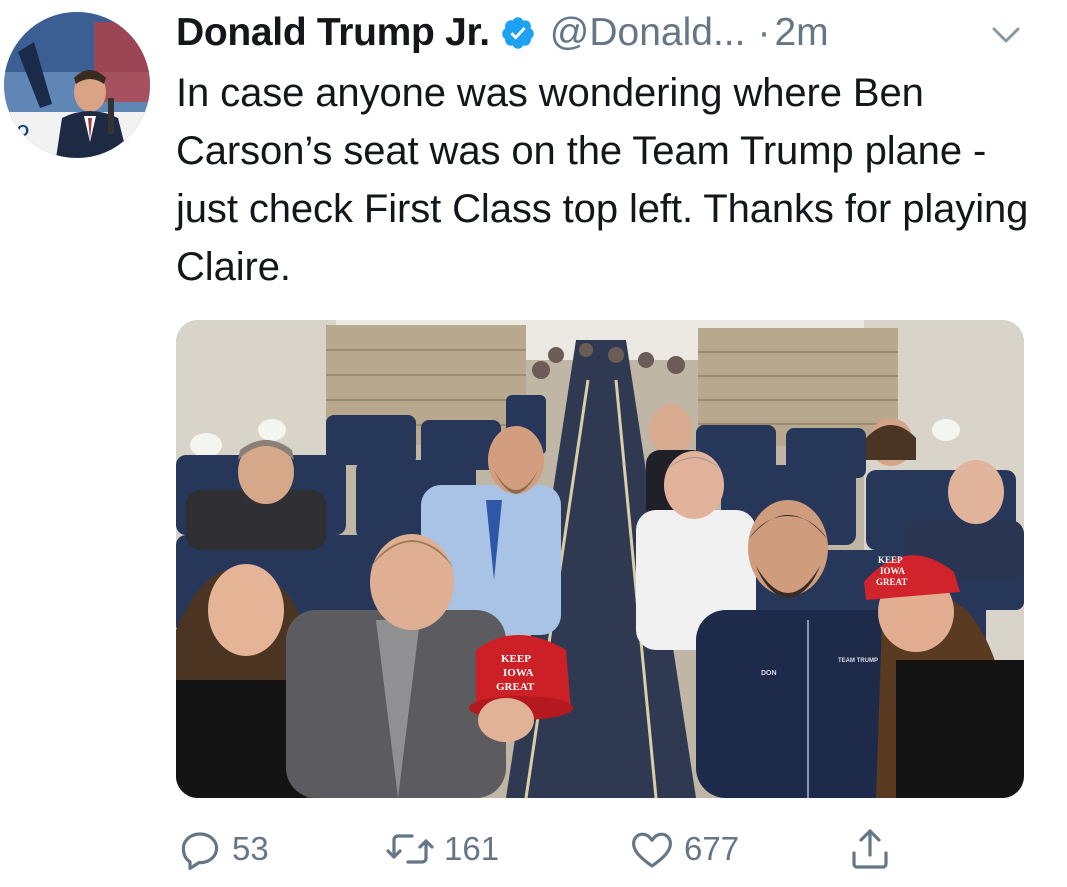 This screenshot has height=887, width=1067. What do you see at coordinates (801, 33) in the screenshot?
I see `tweet-timestamp: 2m` at bounding box center [801, 33].